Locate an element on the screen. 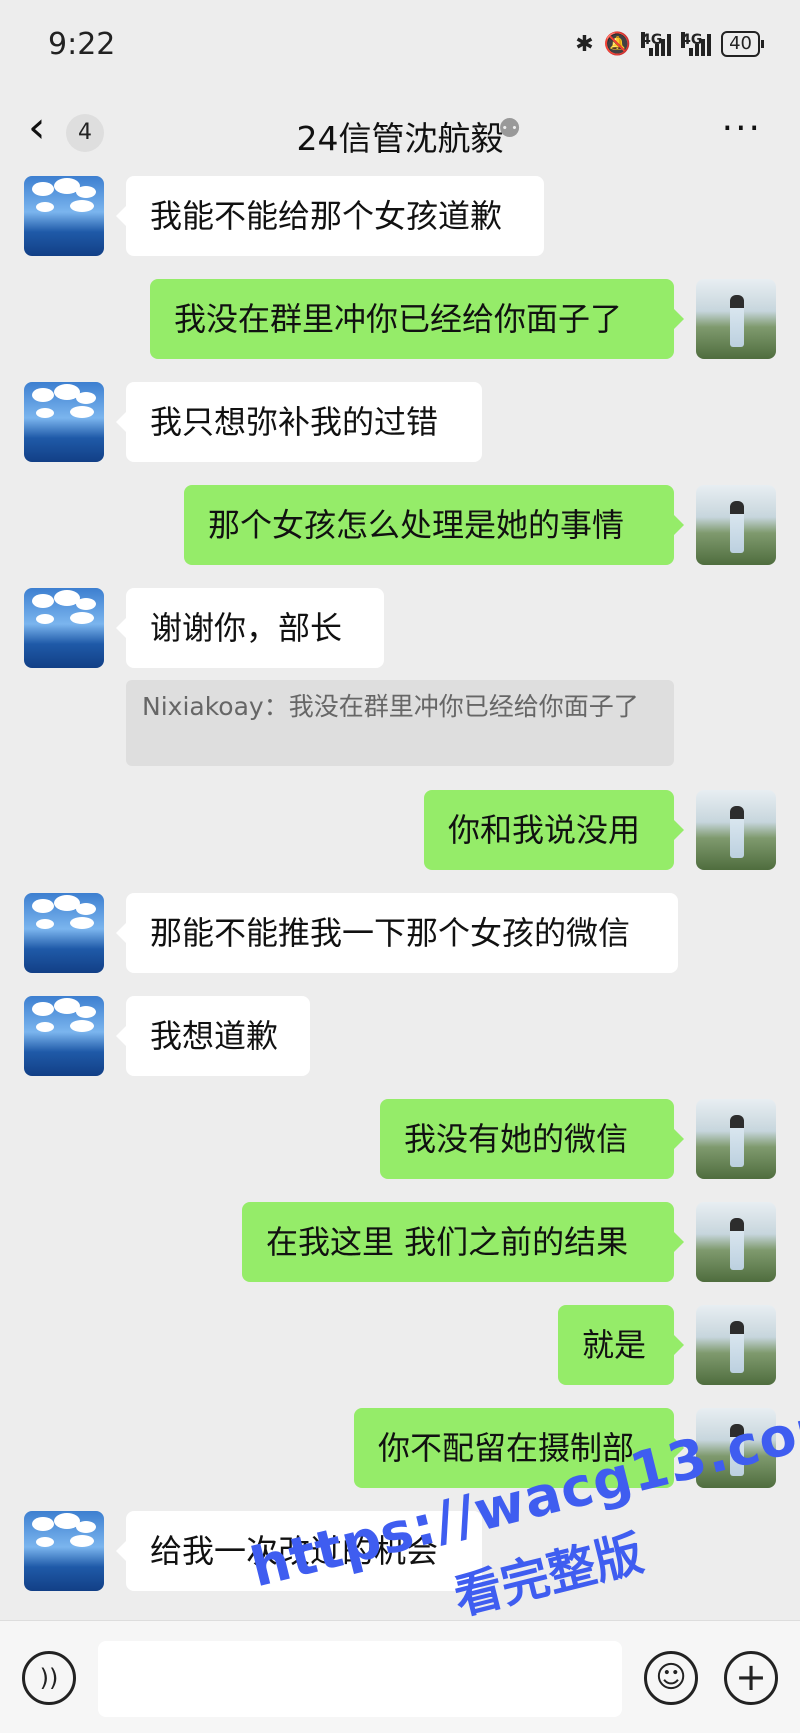  chat-header: ‹ 4 24信管沈航毅 ⚉ ··· is located at coordinates (400, 133).